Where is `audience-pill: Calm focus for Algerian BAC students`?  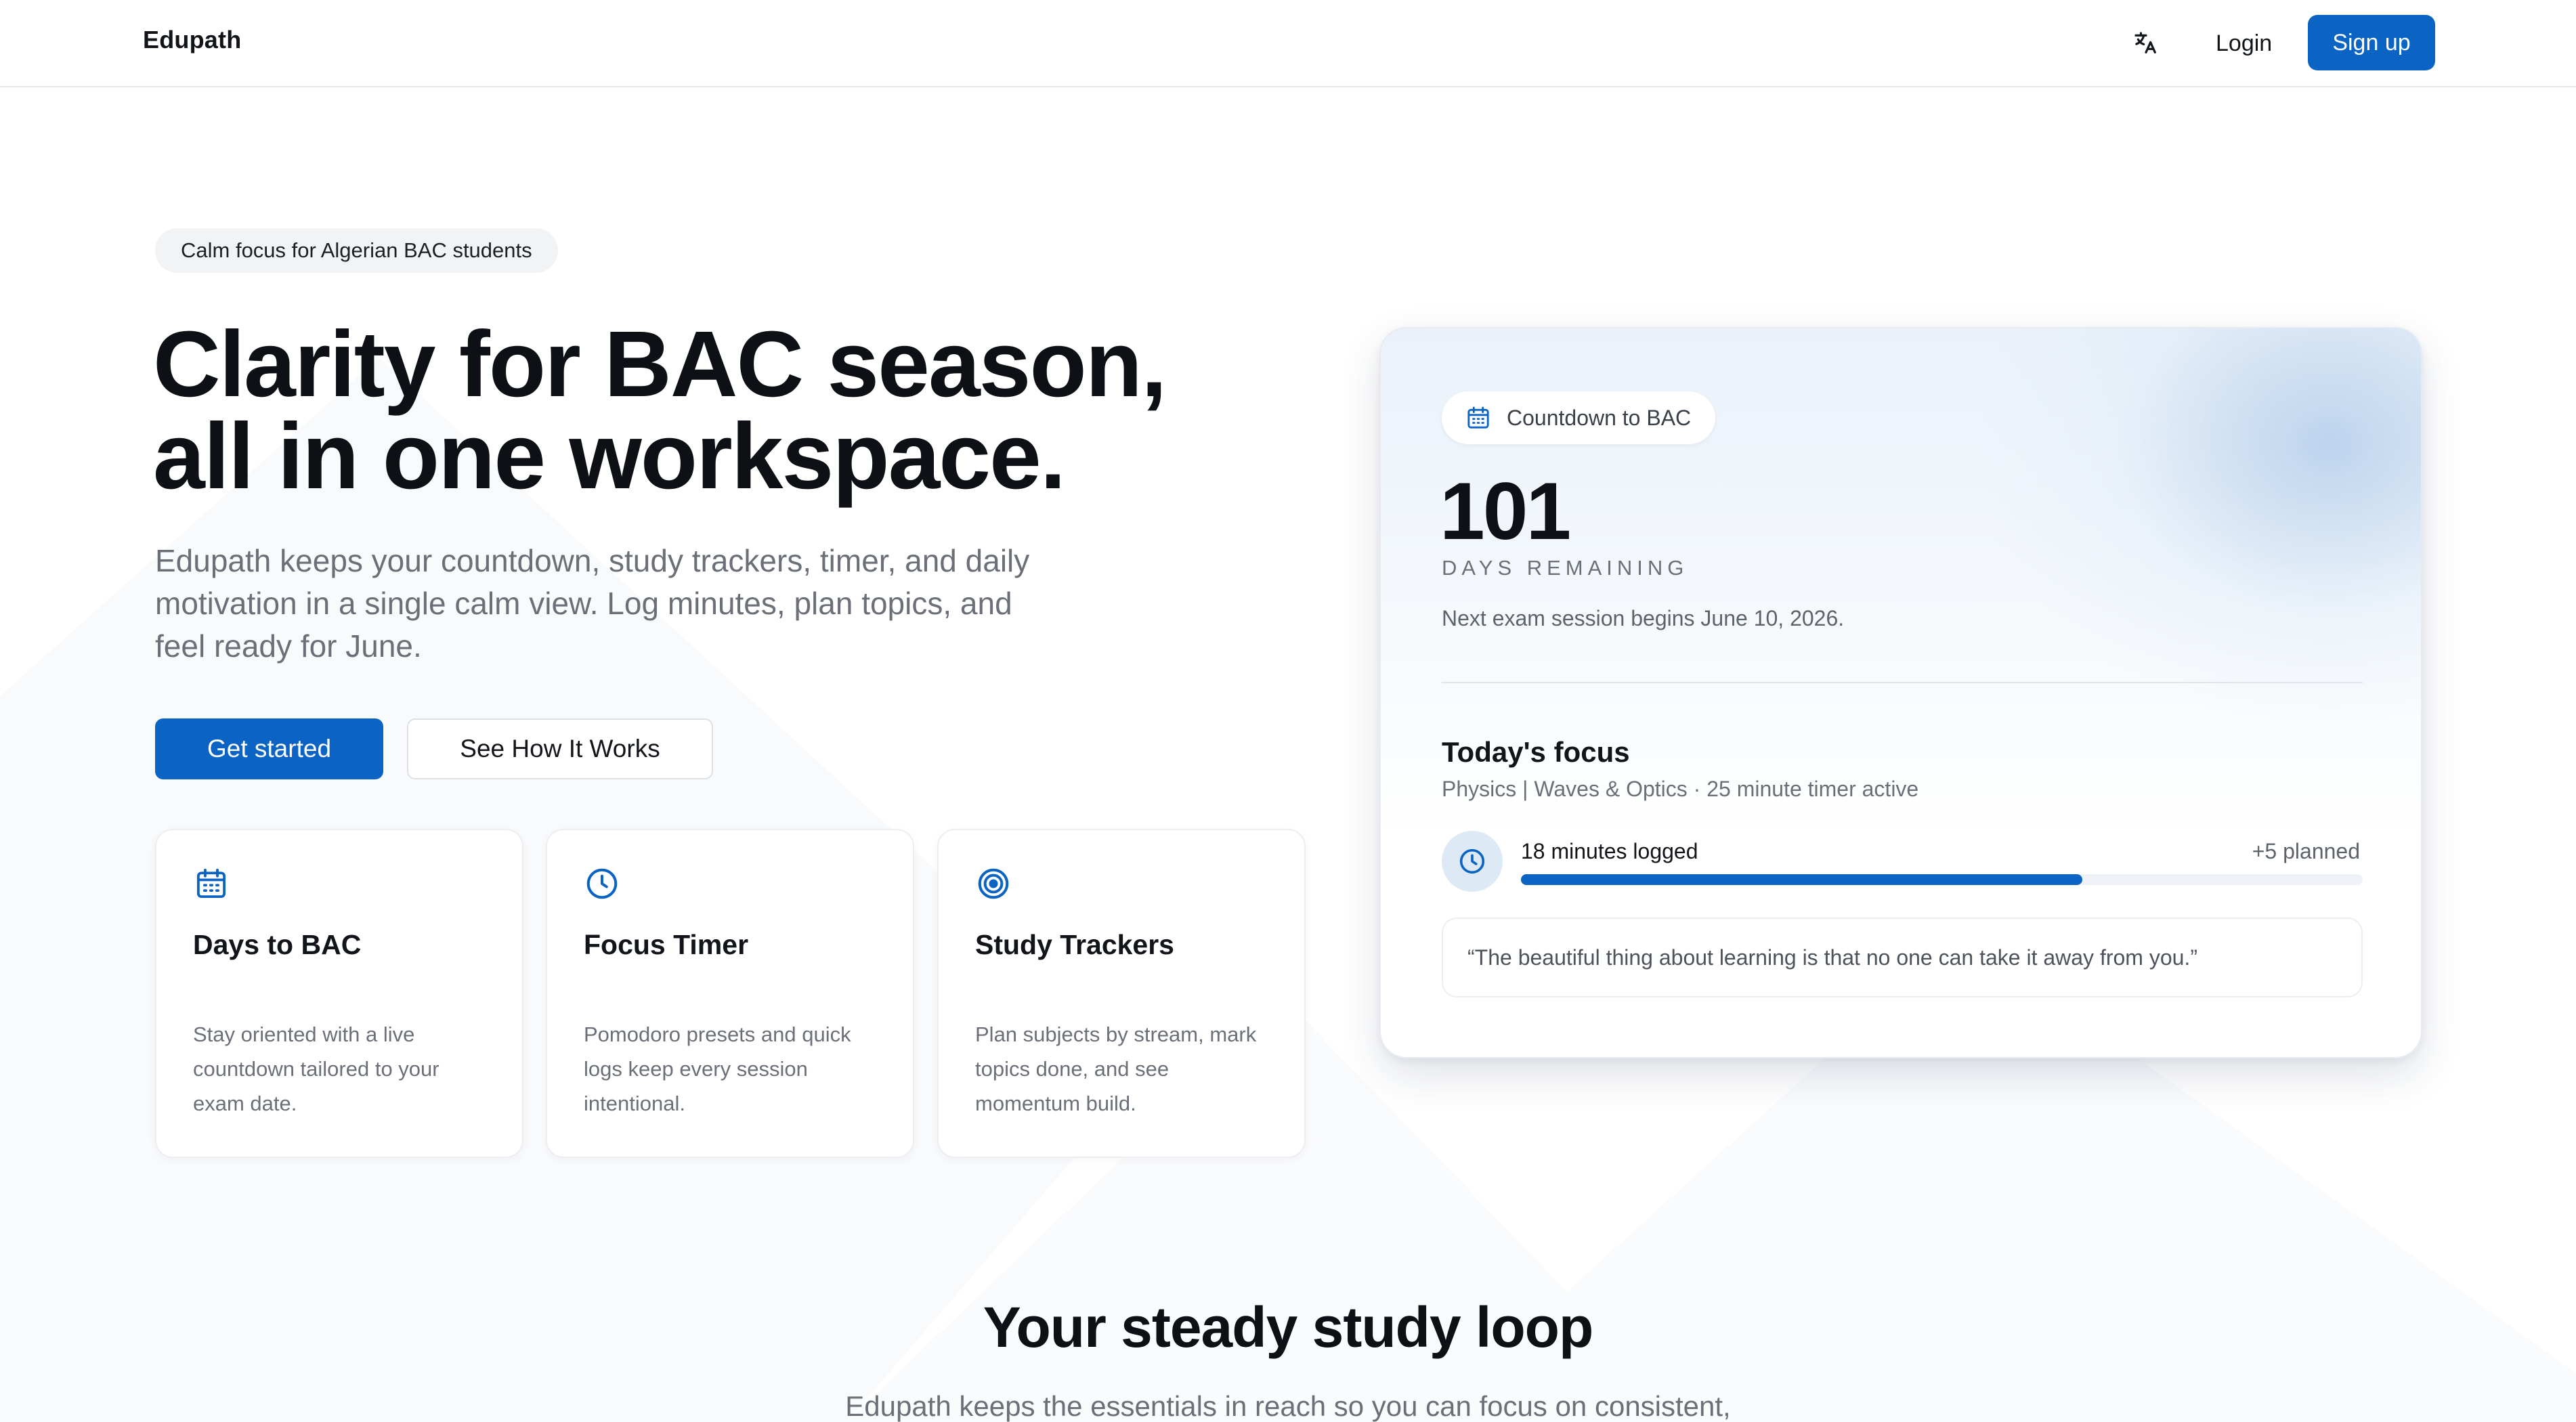 audience-pill: Calm focus for Algerian BAC students is located at coordinates (356, 250).